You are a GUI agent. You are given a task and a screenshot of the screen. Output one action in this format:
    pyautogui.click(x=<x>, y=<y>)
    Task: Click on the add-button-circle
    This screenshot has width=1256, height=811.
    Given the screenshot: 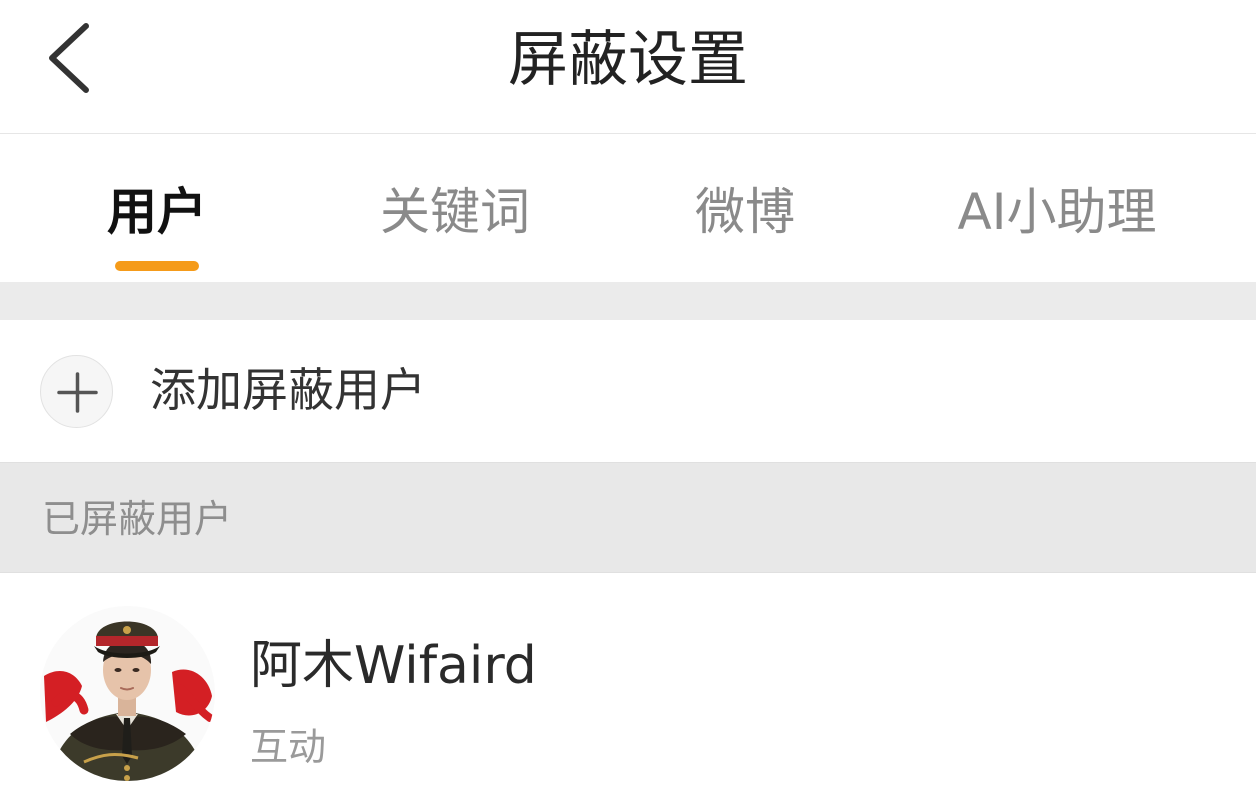 What is the action you would take?
    pyautogui.click(x=76, y=391)
    